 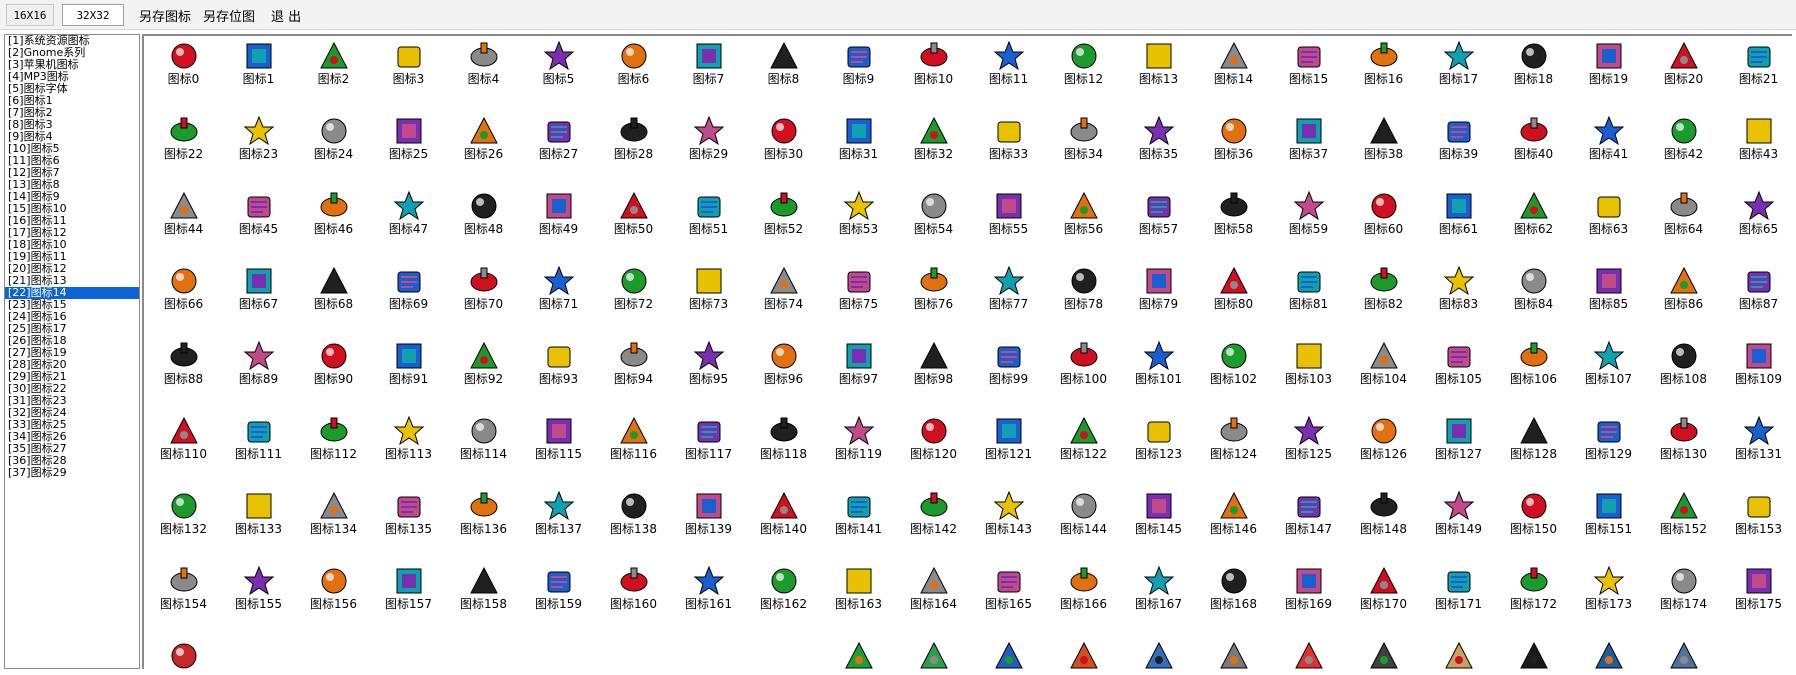 What do you see at coordinates (708, 522) in the screenshot?
I see `icon-cell: 图标139` at bounding box center [708, 522].